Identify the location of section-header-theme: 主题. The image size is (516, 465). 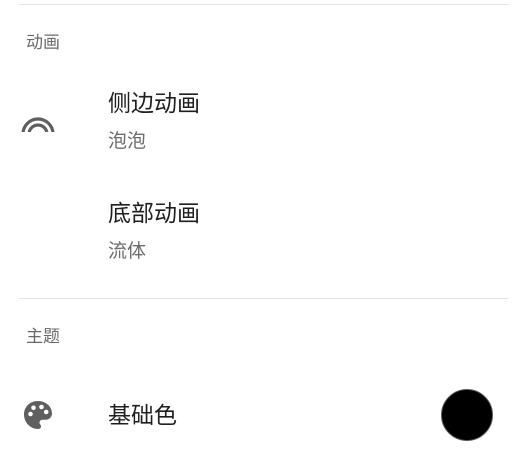
(43, 337).